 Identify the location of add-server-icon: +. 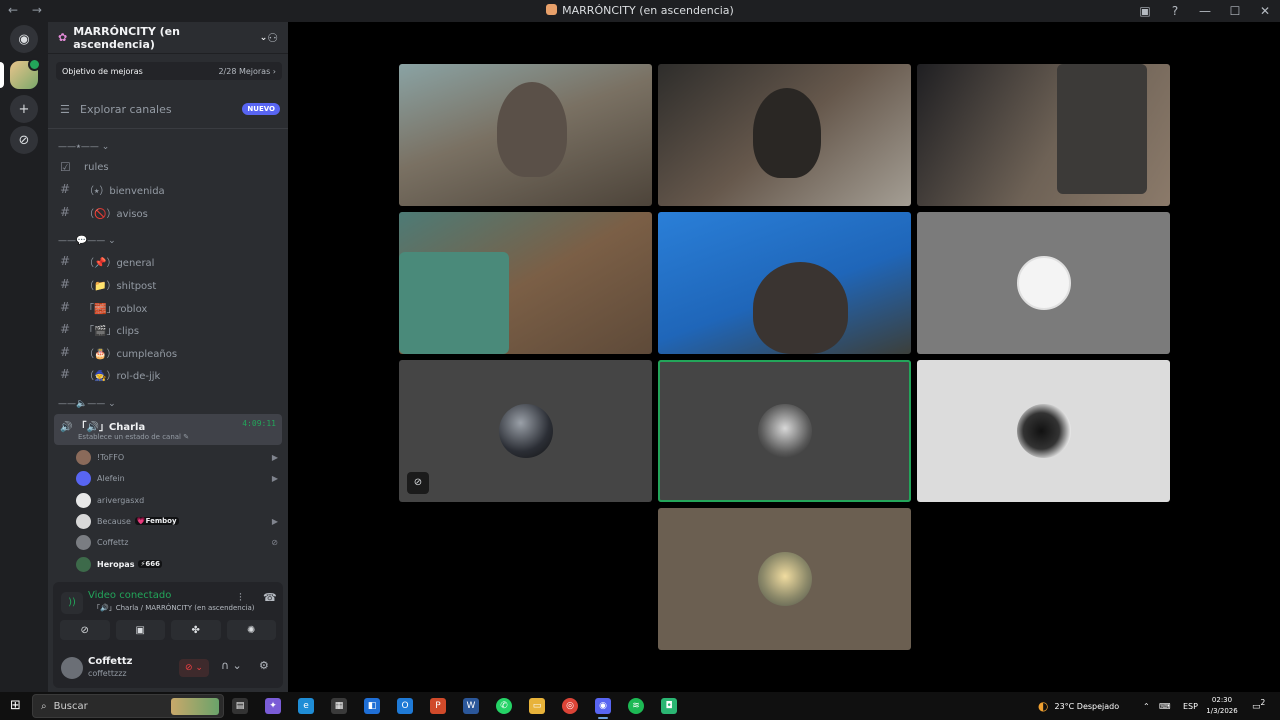
(24, 109).